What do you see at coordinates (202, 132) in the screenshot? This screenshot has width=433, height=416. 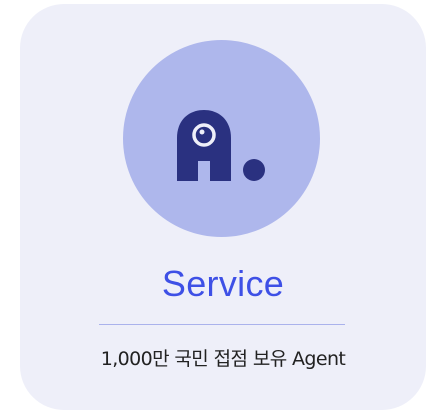 I see `agent-logo-pupil` at bounding box center [202, 132].